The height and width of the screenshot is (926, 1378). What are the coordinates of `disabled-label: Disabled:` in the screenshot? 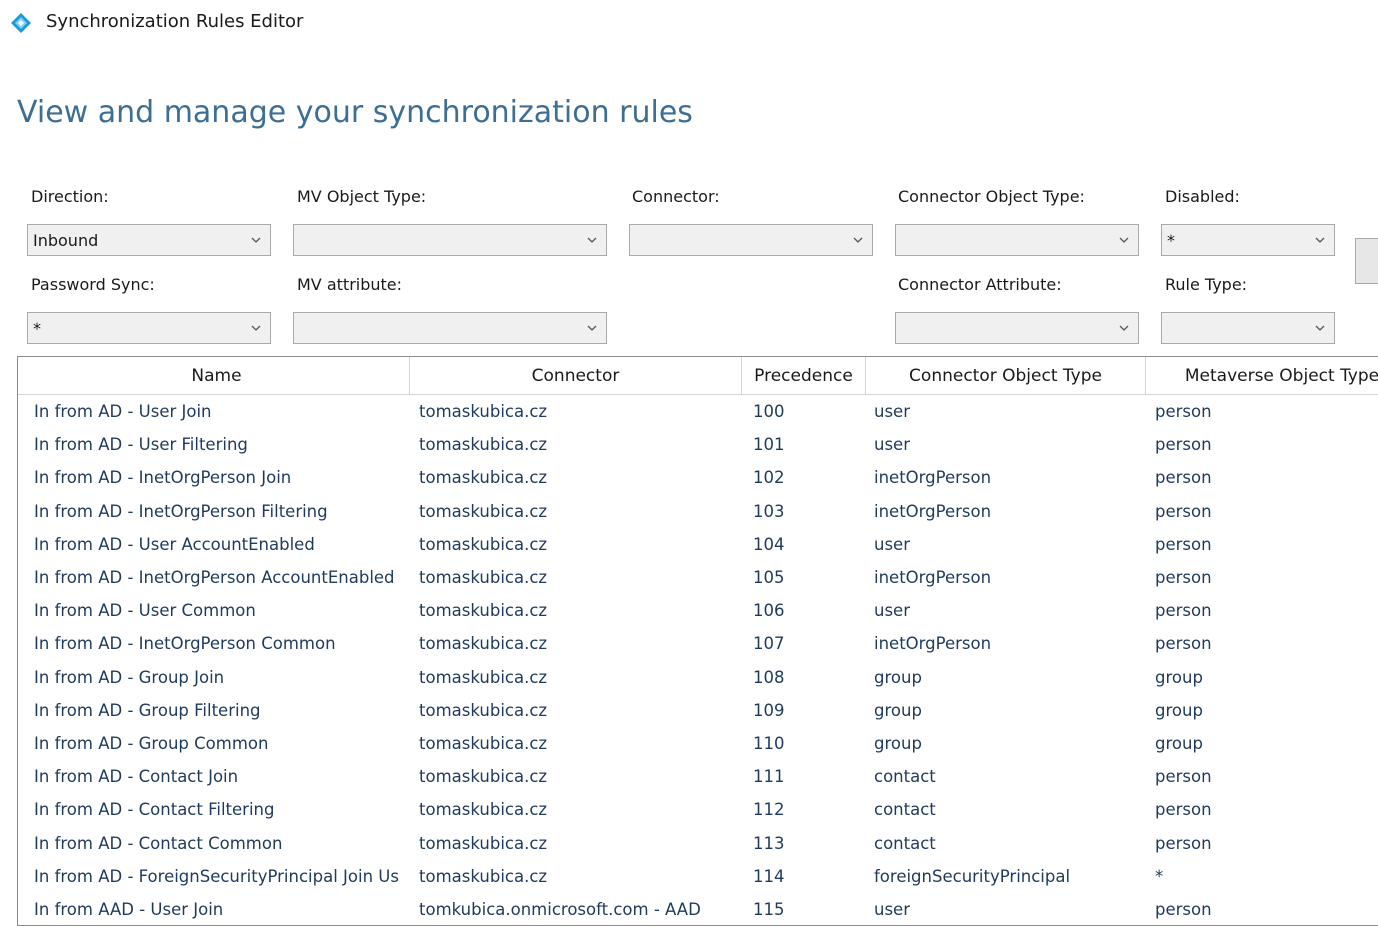 It's located at (1202, 196).